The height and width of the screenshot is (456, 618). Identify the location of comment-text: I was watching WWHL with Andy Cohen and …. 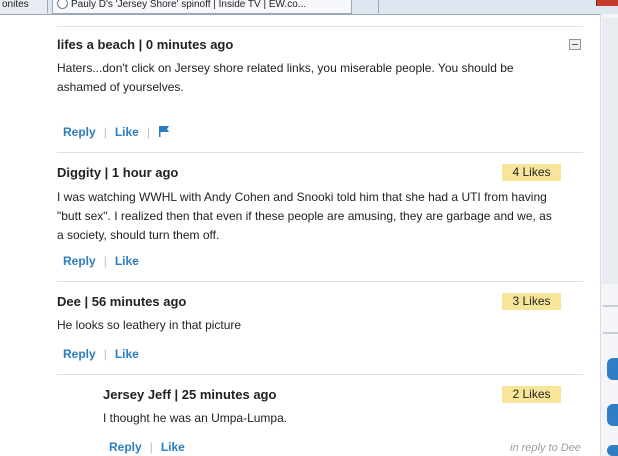
(304, 216).